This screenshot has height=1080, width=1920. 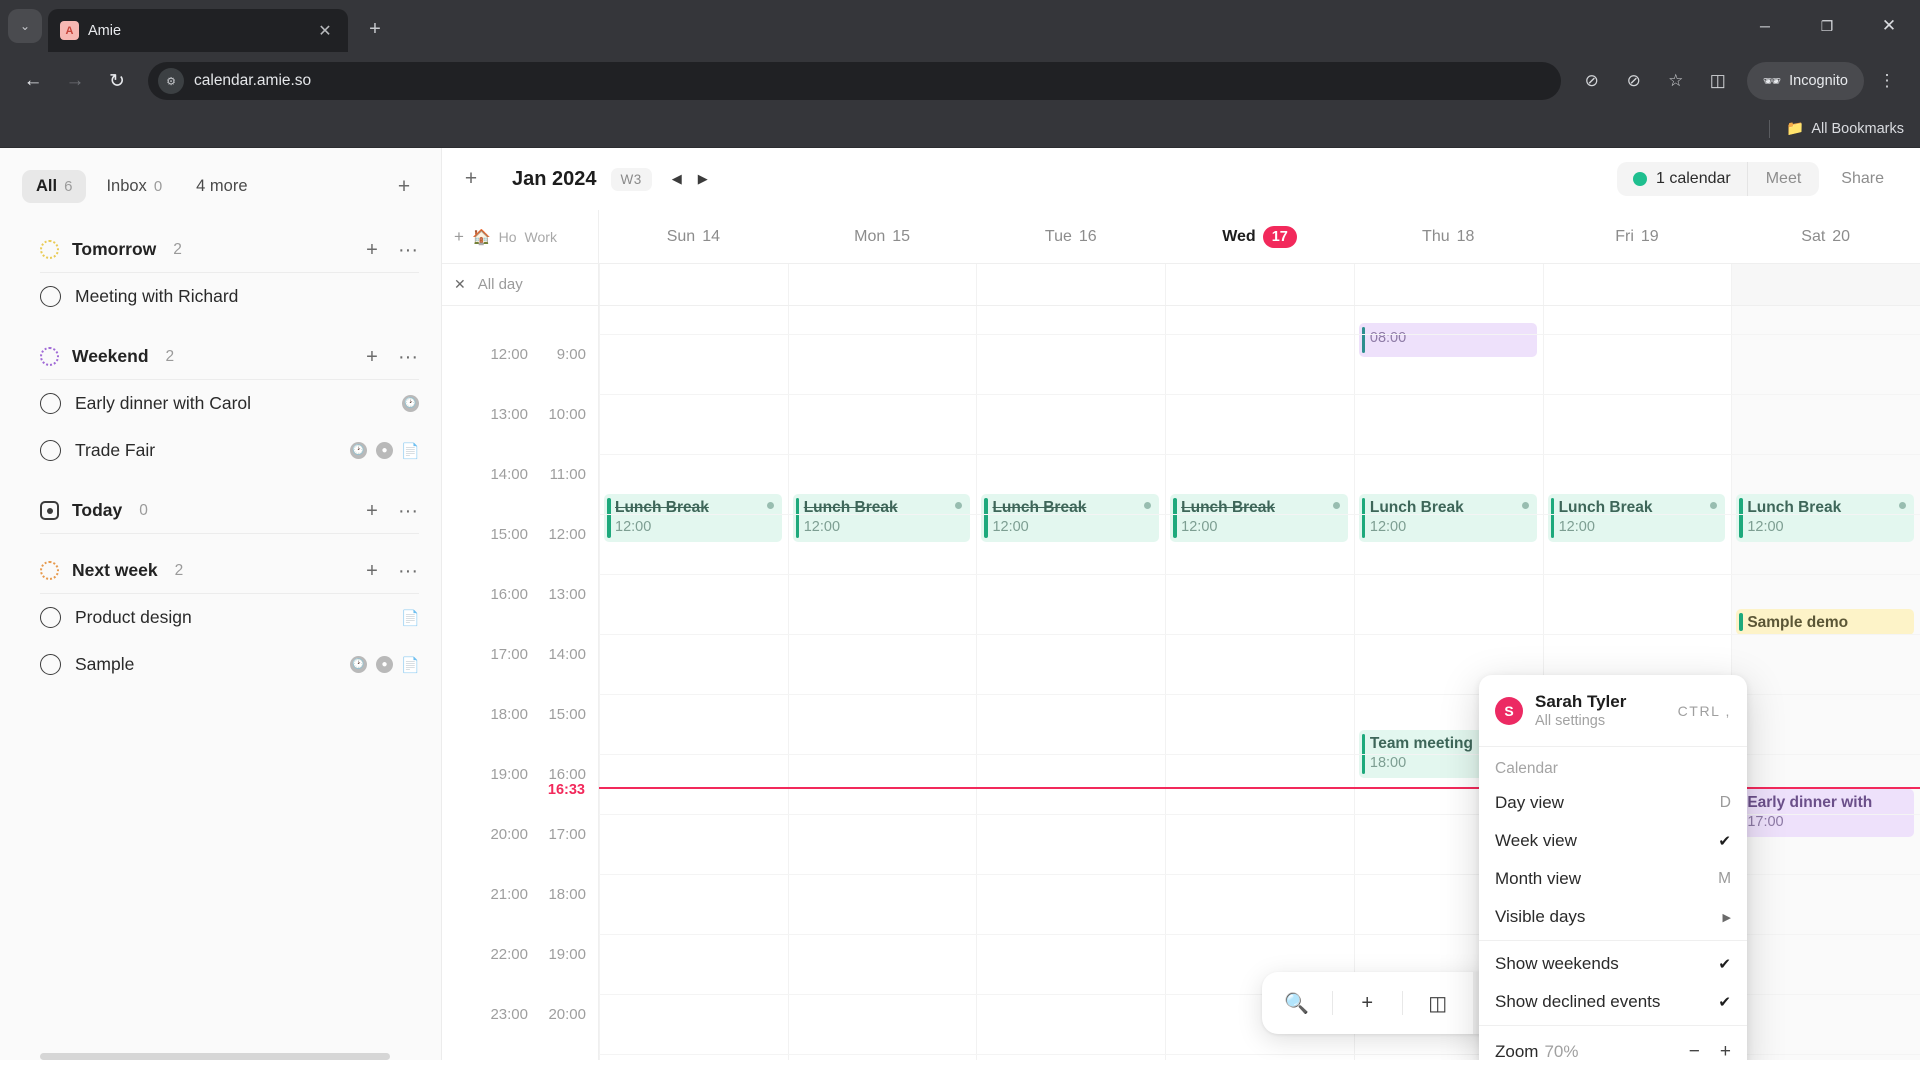 What do you see at coordinates (1447, 340) in the screenshot?
I see `calendar-event: 08:00` at bounding box center [1447, 340].